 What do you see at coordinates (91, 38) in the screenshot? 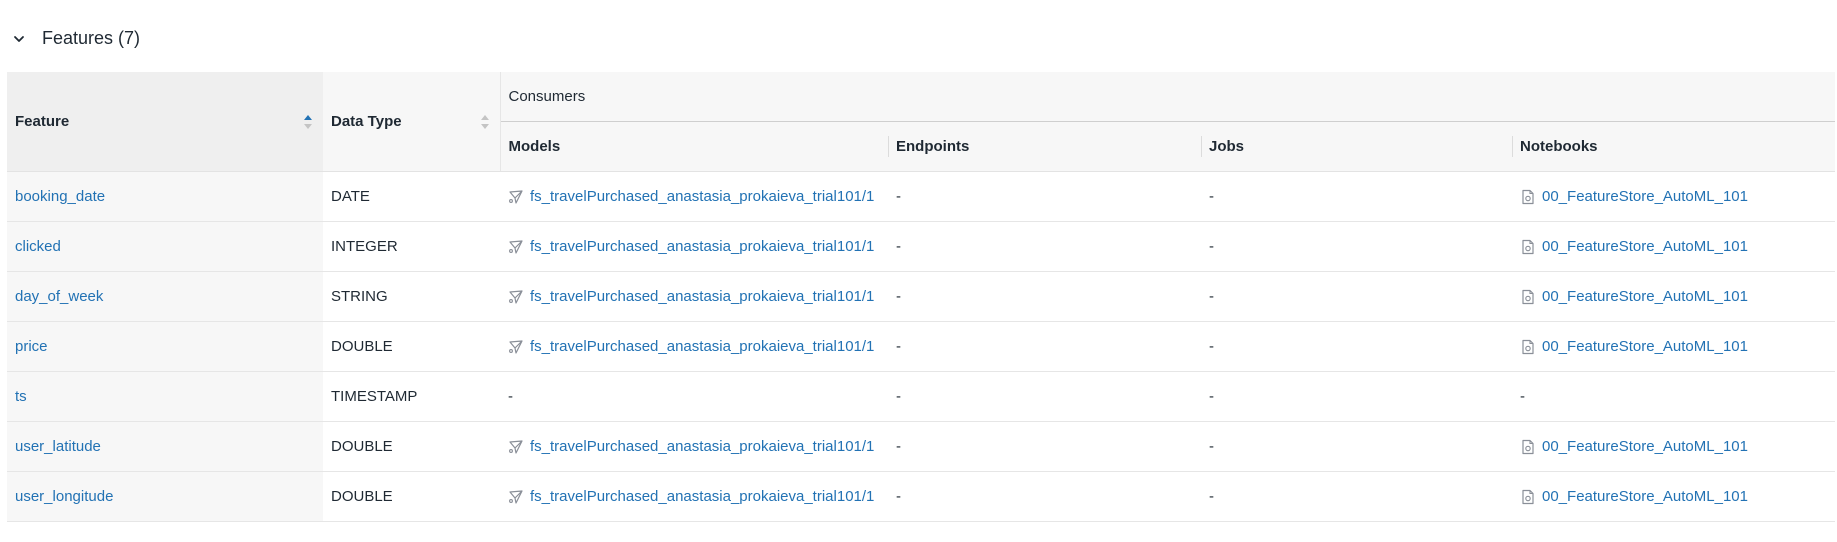
I see `section-title: Features (7)` at bounding box center [91, 38].